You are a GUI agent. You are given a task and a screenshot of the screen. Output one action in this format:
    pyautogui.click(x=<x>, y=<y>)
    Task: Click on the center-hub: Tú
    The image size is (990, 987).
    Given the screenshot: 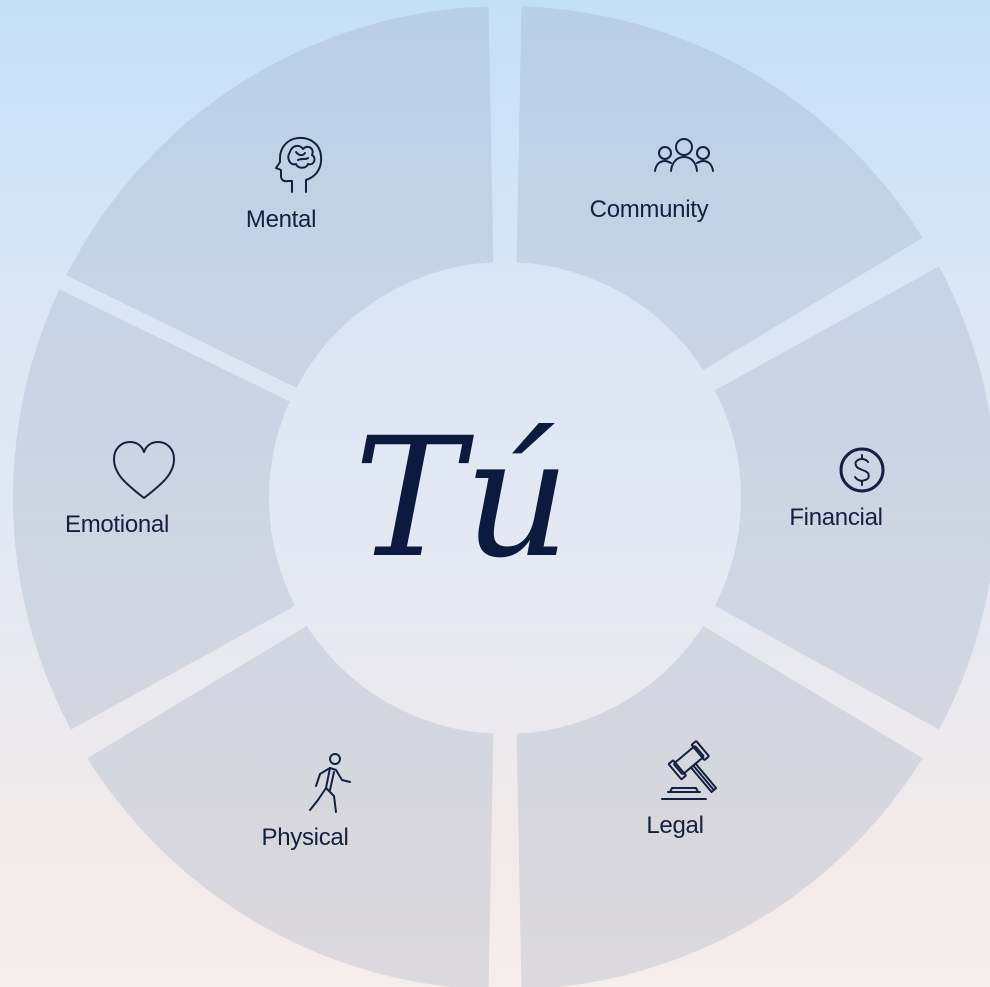 What is the action you would take?
    pyautogui.click(x=462, y=498)
    